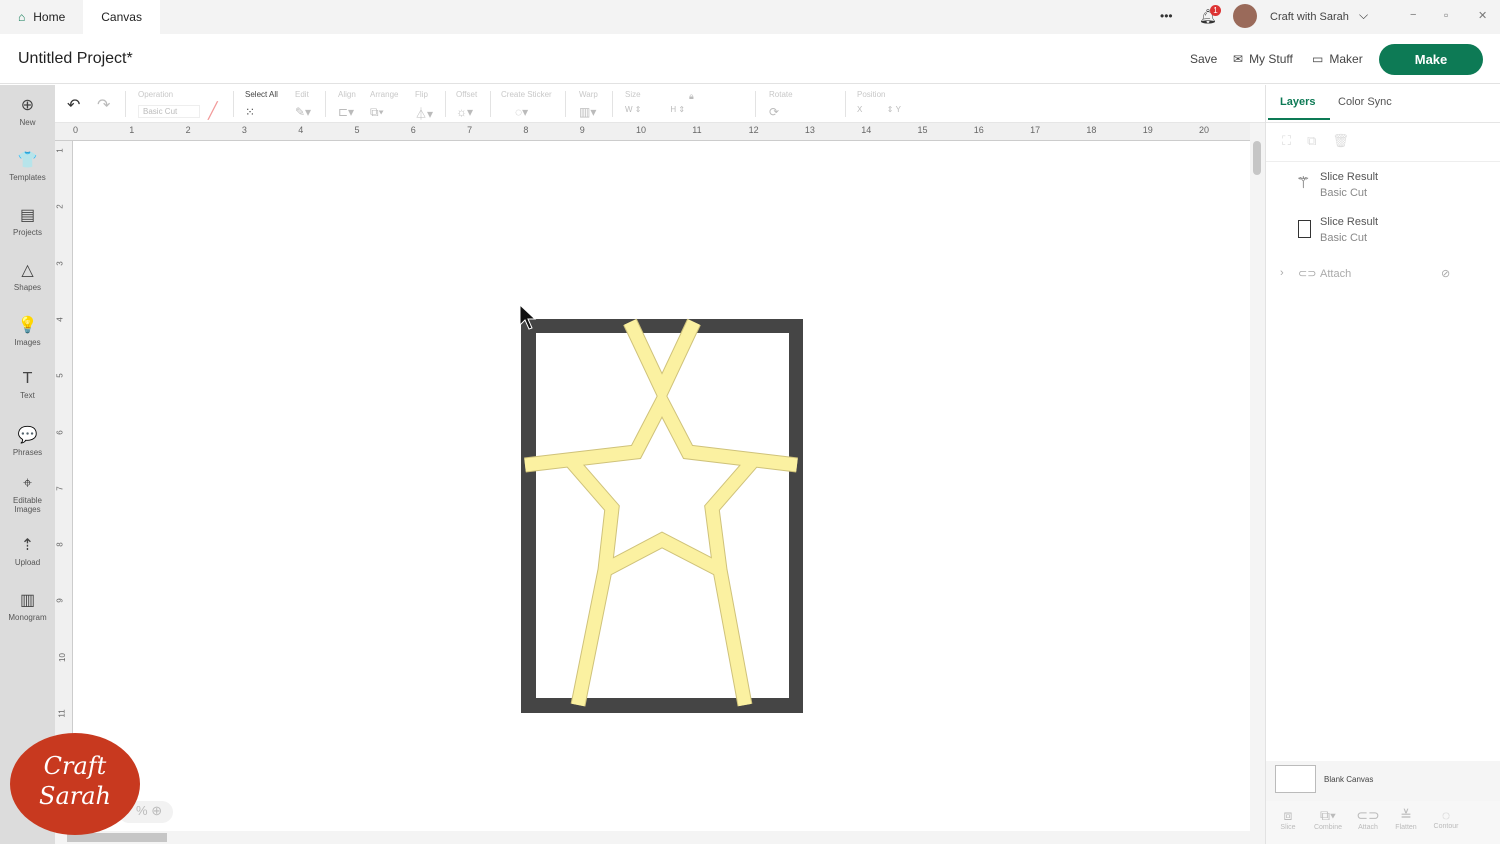 Image resolution: width=1500 pixels, height=844 pixels. Describe the element at coordinates (1413, 15) in the screenshot. I see `minimize-button: −` at that location.